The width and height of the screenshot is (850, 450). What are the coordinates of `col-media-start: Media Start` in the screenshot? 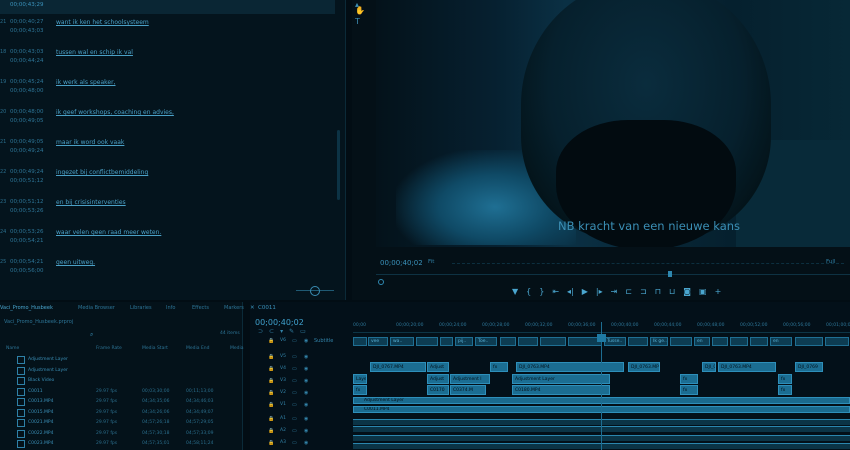 It's located at (155, 348).